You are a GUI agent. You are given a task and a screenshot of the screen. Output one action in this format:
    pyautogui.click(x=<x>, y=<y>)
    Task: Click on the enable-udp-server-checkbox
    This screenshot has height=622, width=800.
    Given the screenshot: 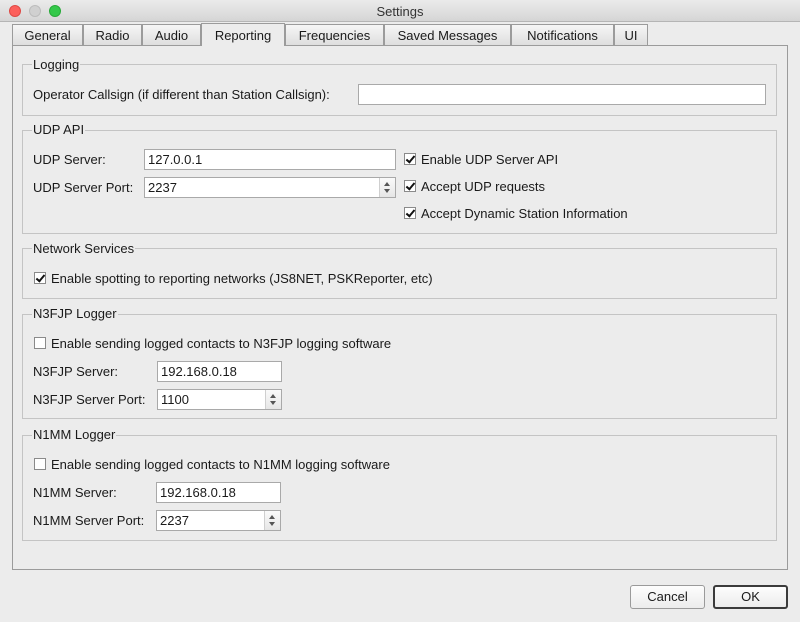 What is the action you would take?
    pyautogui.click(x=410, y=159)
    